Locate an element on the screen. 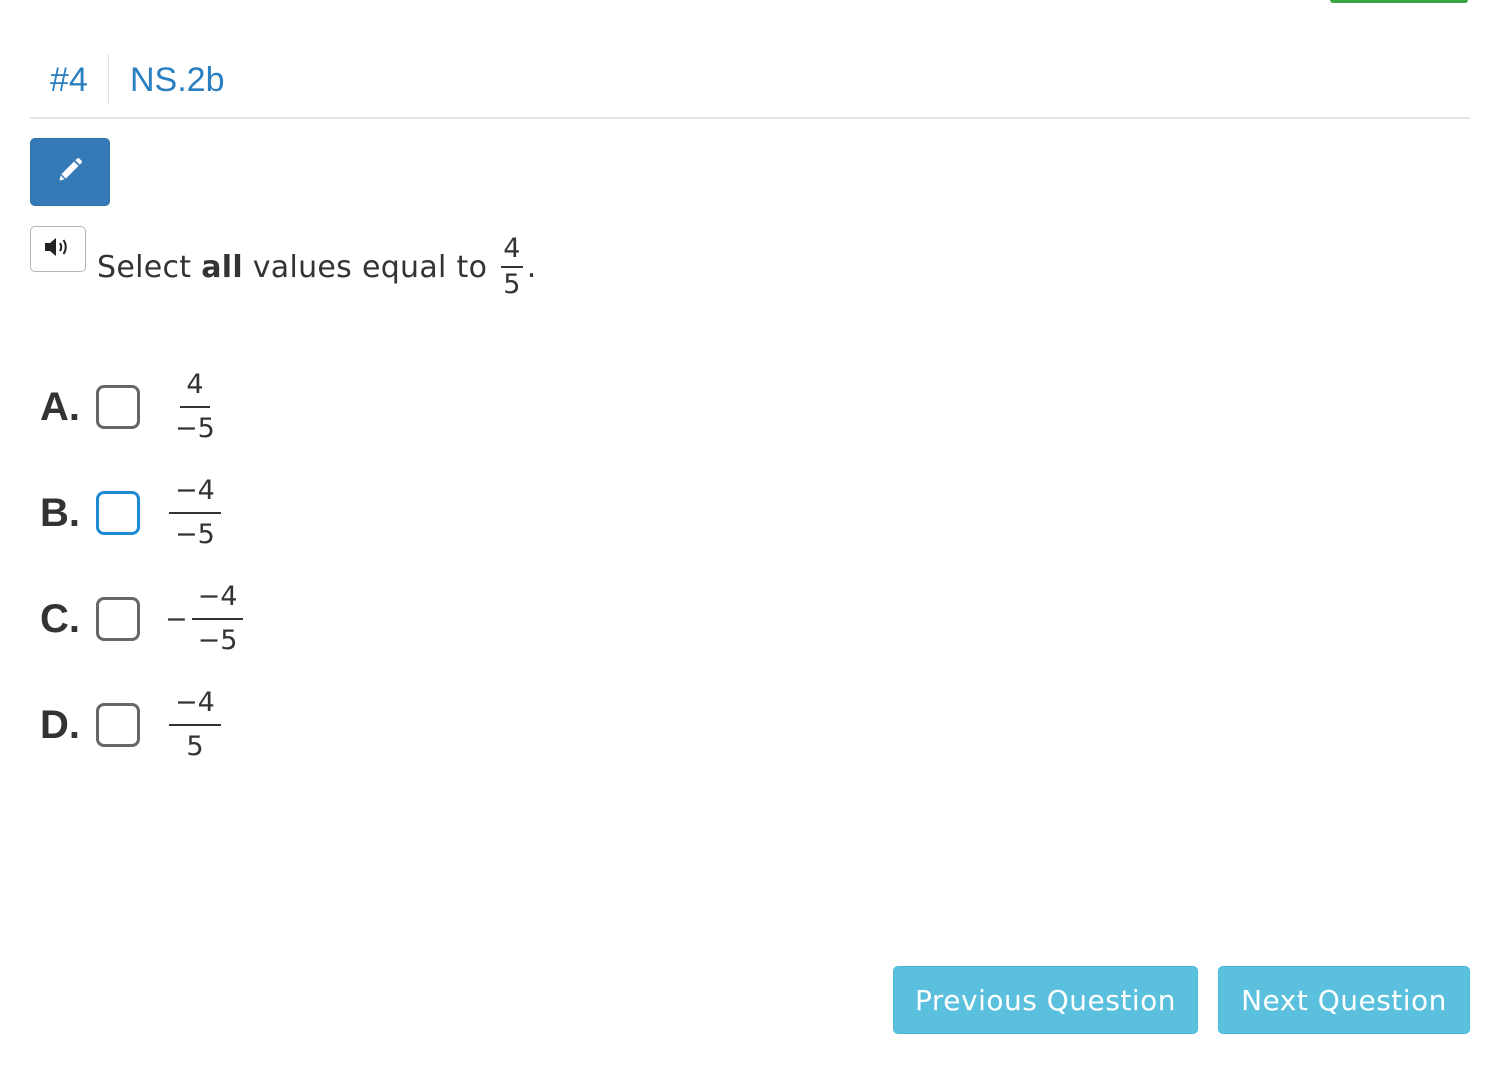  option-b: B. −4 −5 is located at coordinates (132, 513).